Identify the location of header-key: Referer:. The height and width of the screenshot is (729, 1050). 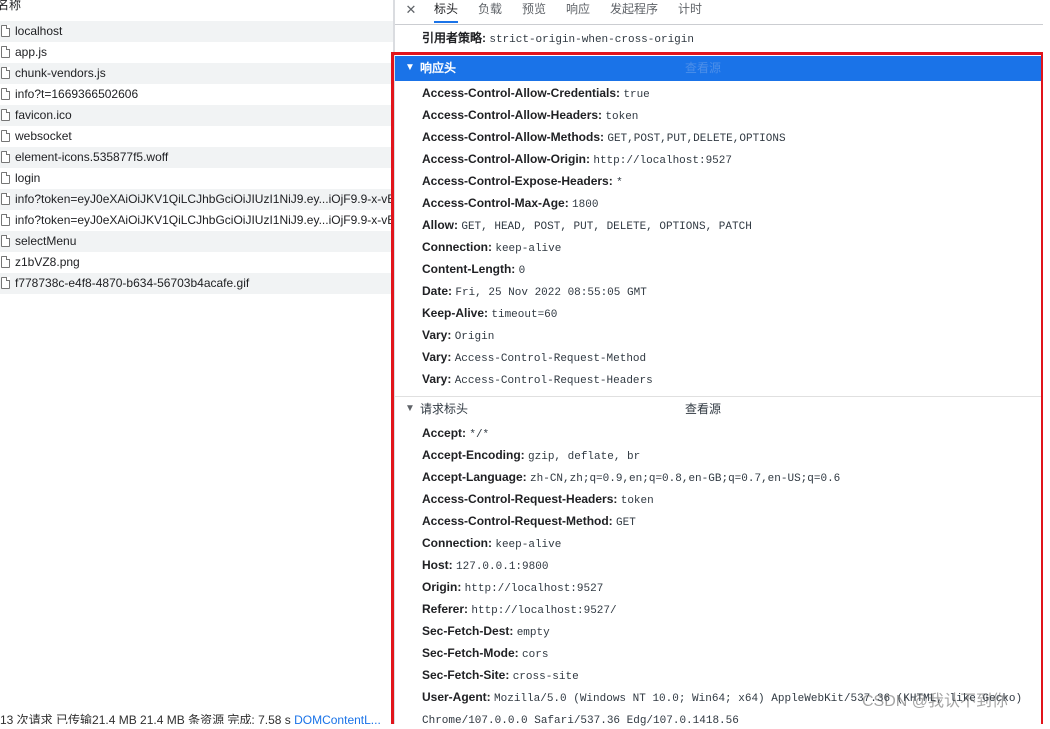
(445, 609).